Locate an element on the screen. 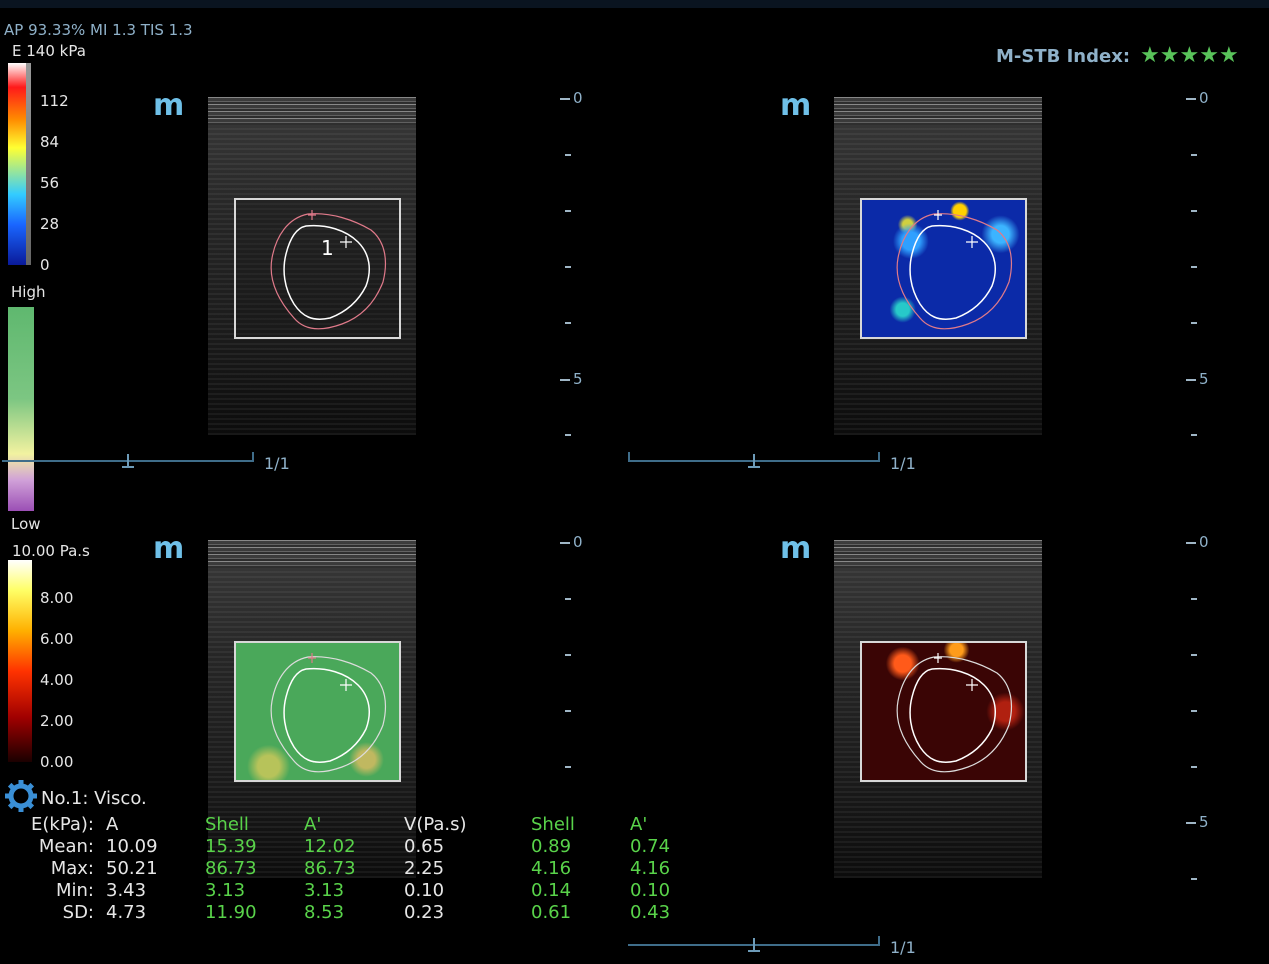 The width and height of the screenshot is (1269, 964). elasticity-tick: 56 is located at coordinates (50, 183).